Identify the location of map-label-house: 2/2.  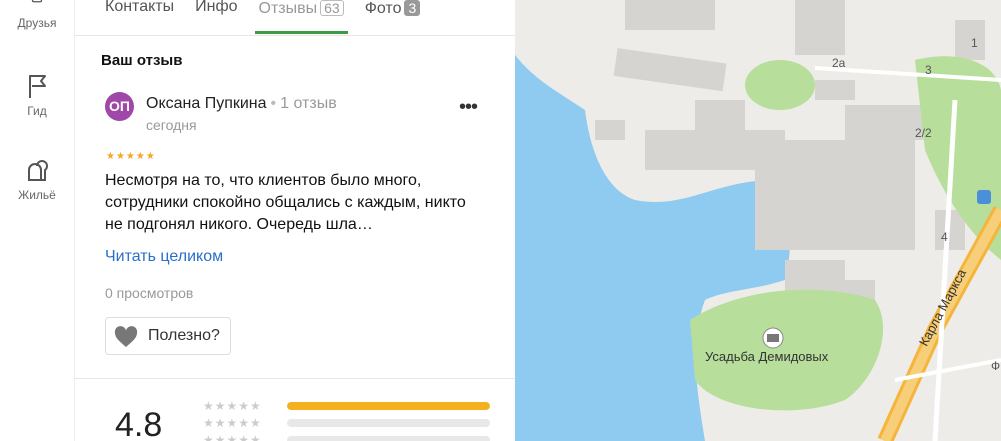
(923, 133).